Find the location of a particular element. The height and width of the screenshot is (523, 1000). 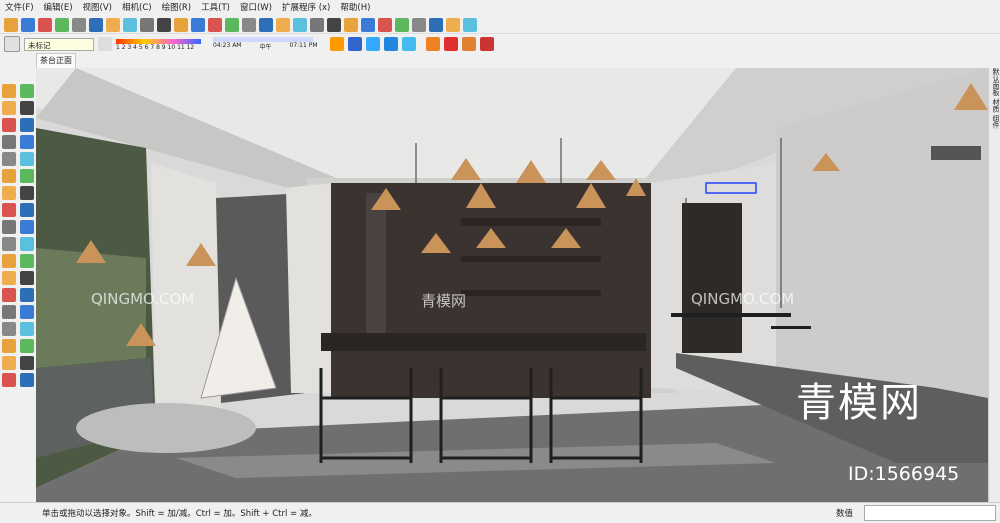

scene-tabs: 茶台正面 is located at coordinates (512, 60).